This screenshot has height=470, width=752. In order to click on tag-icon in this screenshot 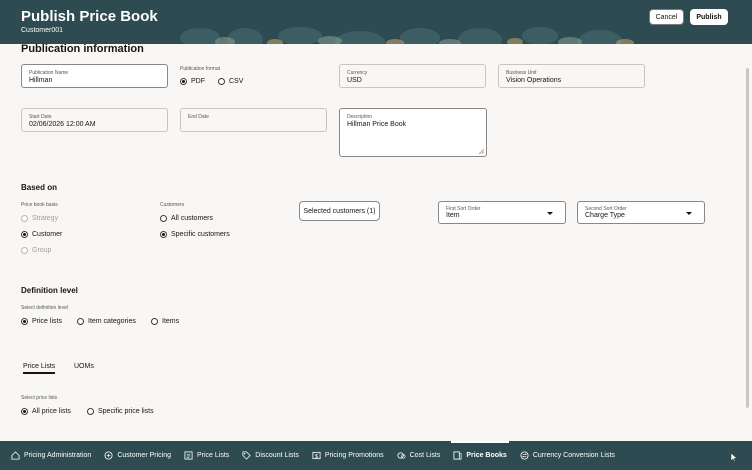, I will do `click(246, 455)`.